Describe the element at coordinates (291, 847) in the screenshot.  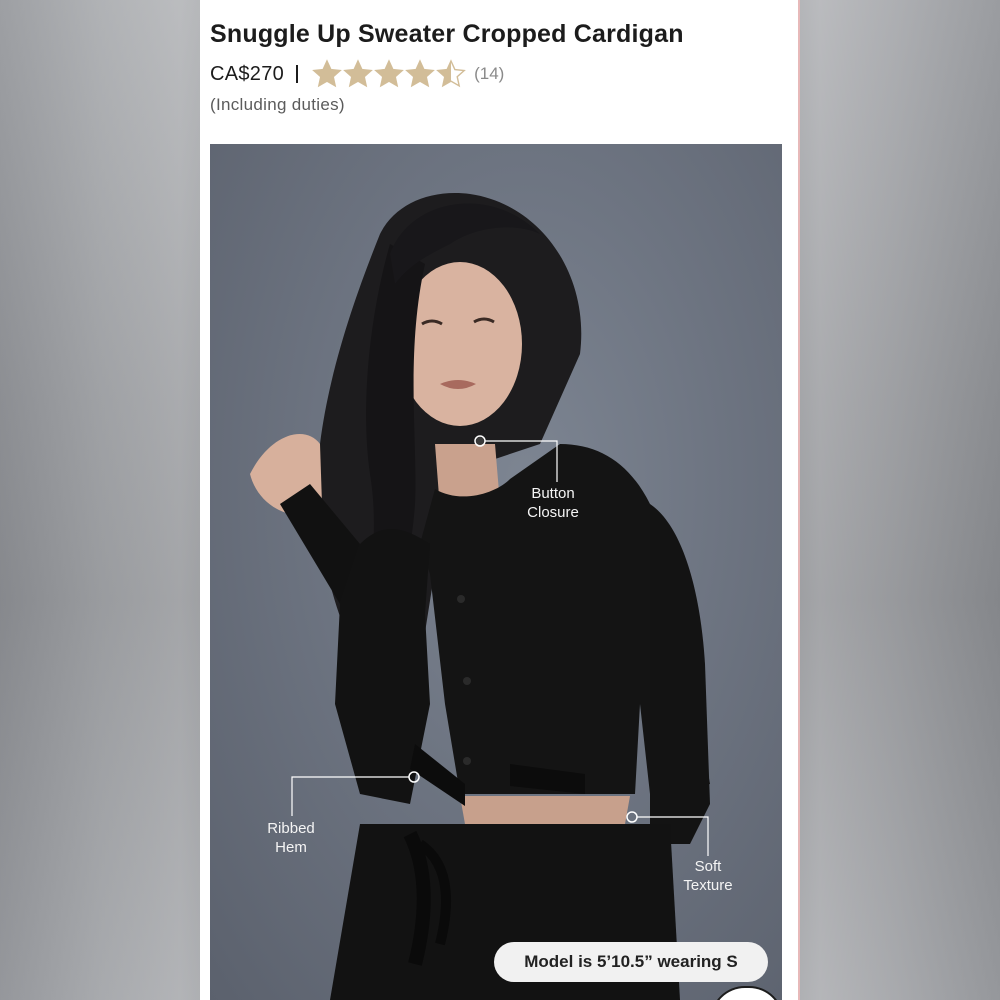
I see `callout-ribbed-hem-line2: Hem` at that location.